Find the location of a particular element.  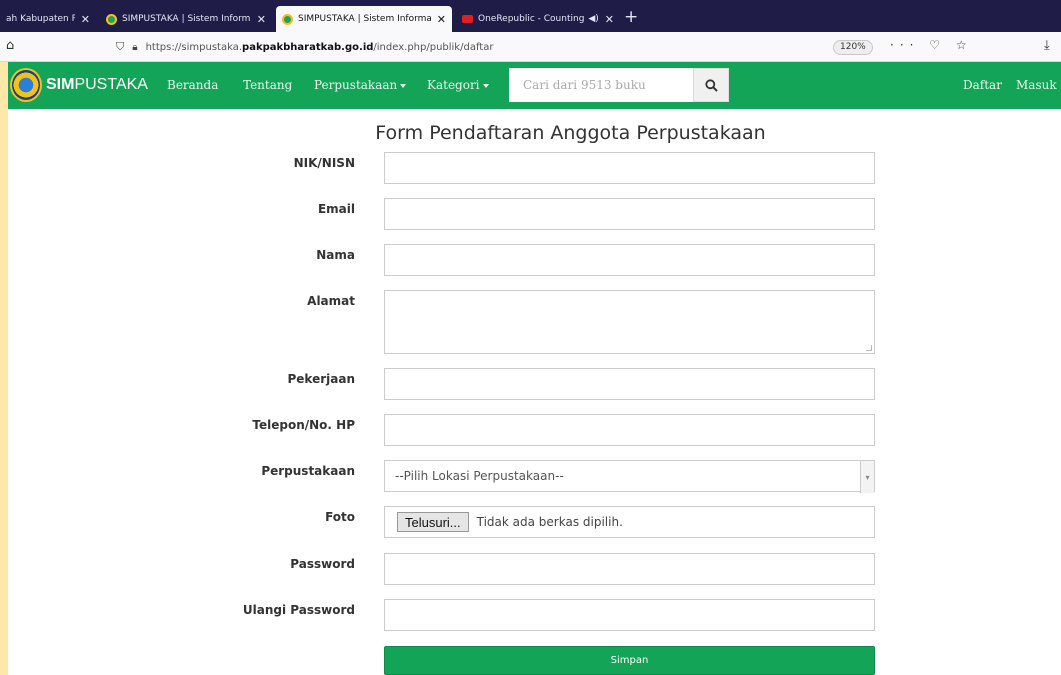

url-prefix: https://simpustaka. is located at coordinates (194, 47).